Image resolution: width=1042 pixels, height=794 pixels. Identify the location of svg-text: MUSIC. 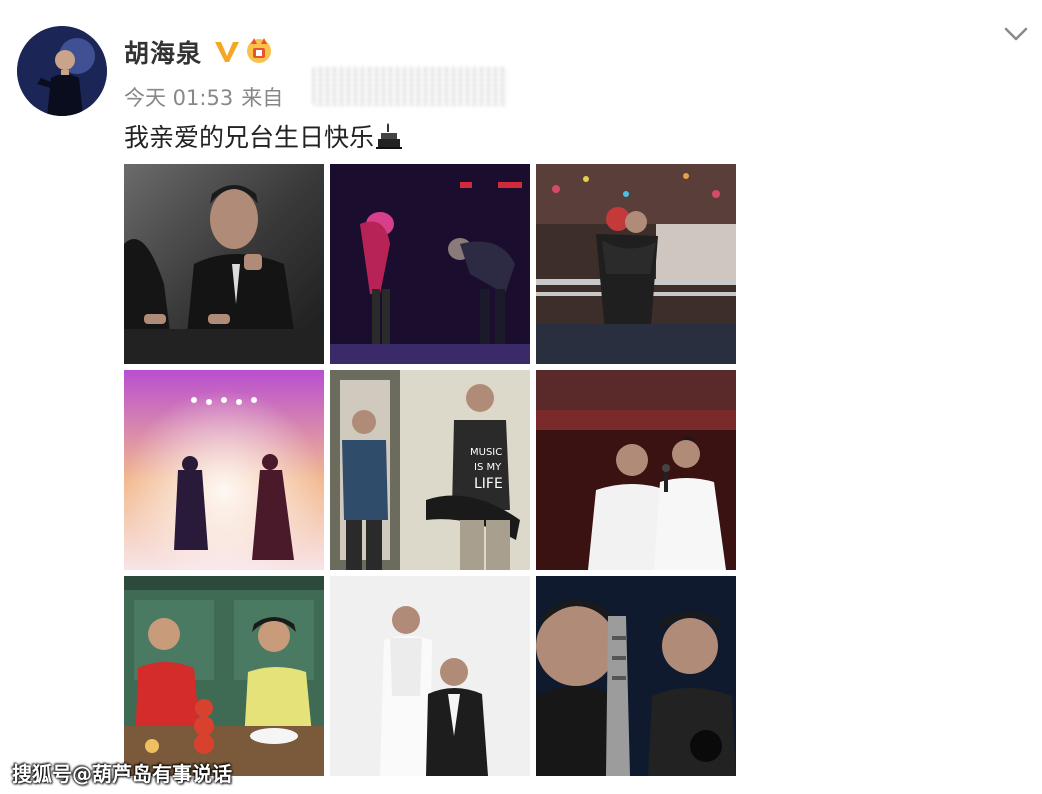
(486, 452).